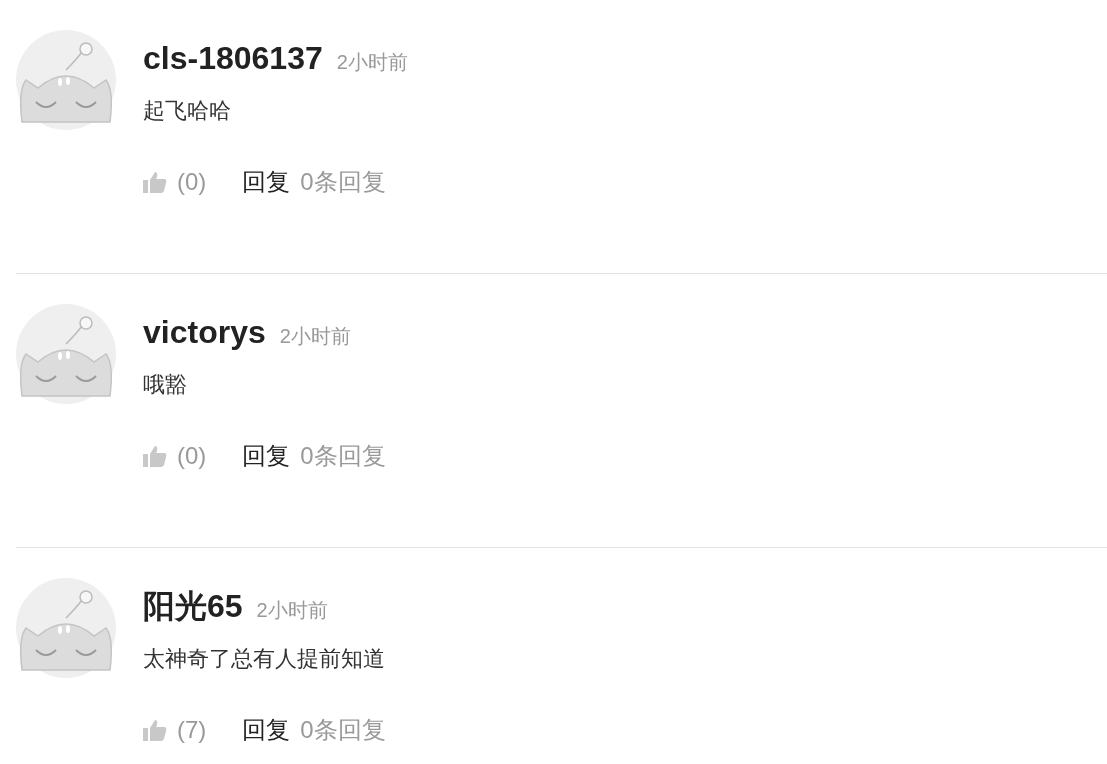 The image size is (1107, 764). I want to click on comment-text: 哦豁, so click(165, 385).